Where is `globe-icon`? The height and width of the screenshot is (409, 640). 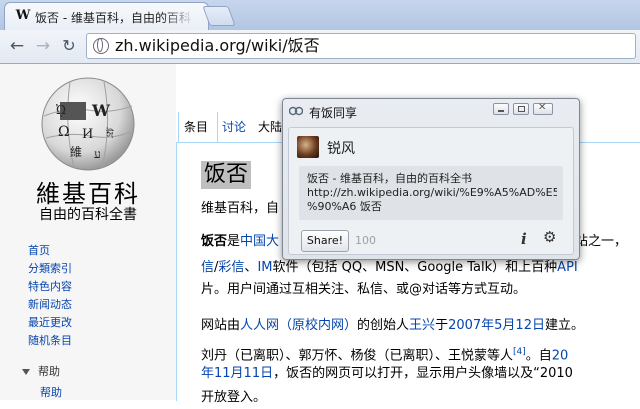 globe-icon is located at coordinates (101, 46).